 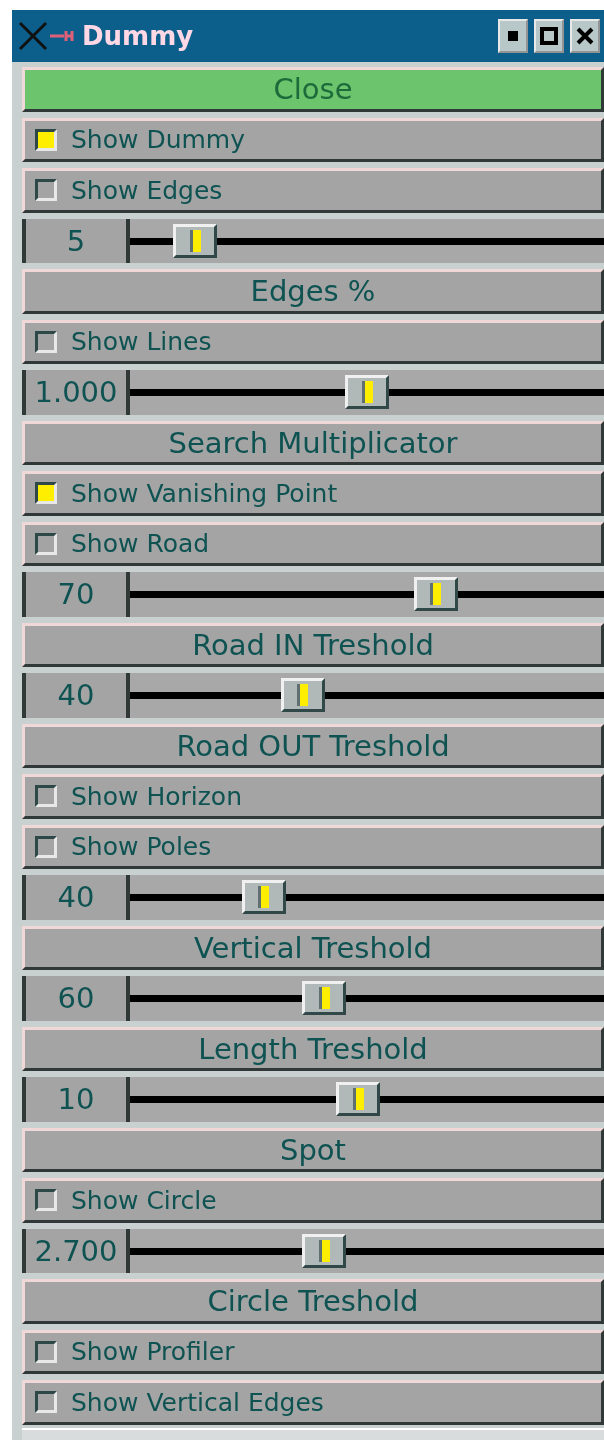 I want to click on close-button: Close, so click(x=313, y=89).